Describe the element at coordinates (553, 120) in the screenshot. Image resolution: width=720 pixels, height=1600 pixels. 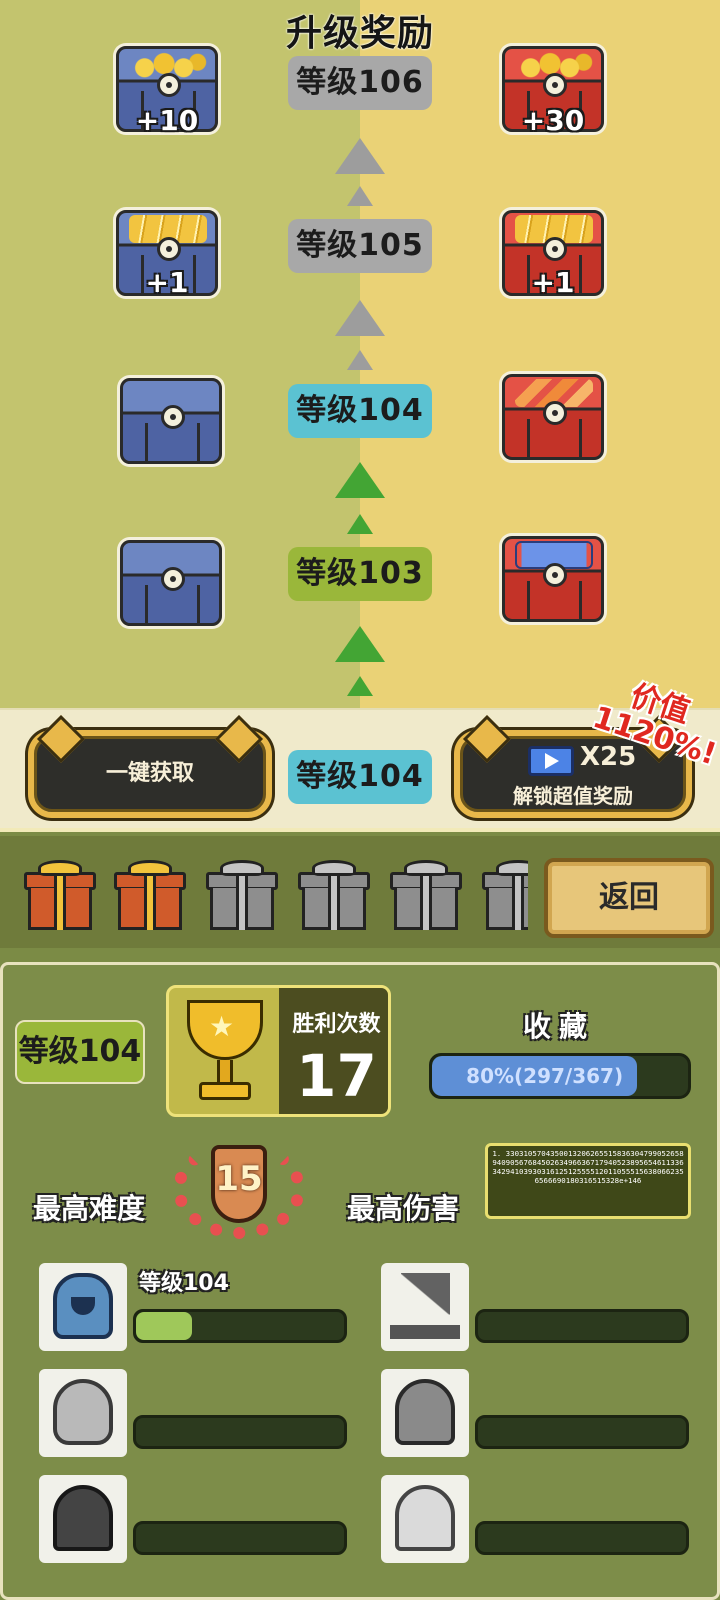
I see `premium-reward-count: +30` at that location.